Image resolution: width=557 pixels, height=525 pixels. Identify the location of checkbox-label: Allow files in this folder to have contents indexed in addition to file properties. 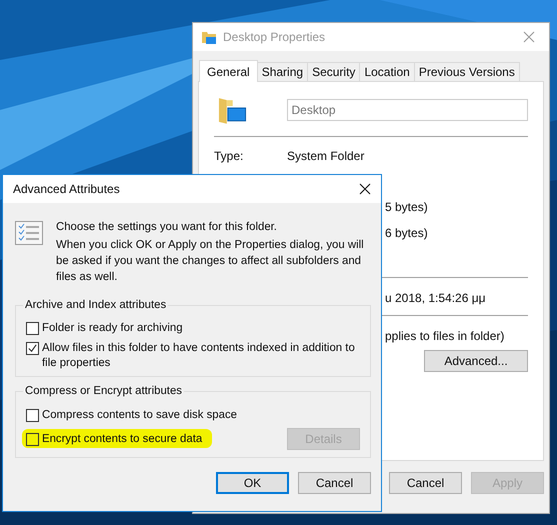
(199, 356).